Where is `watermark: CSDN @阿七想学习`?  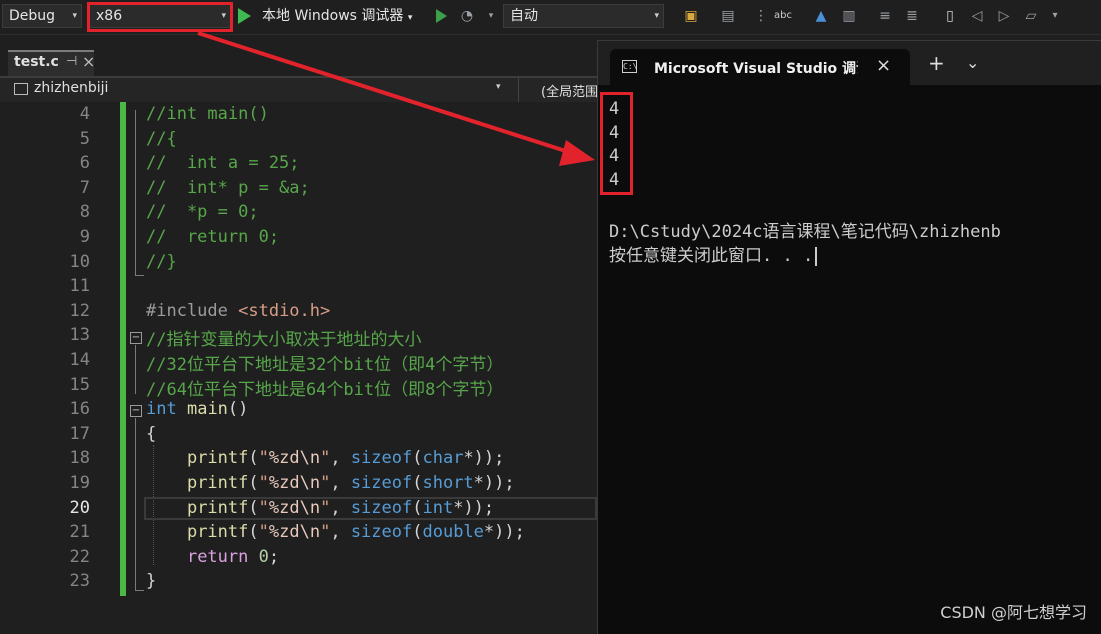 watermark: CSDN @阿七想学习 is located at coordinates (1013, 612).